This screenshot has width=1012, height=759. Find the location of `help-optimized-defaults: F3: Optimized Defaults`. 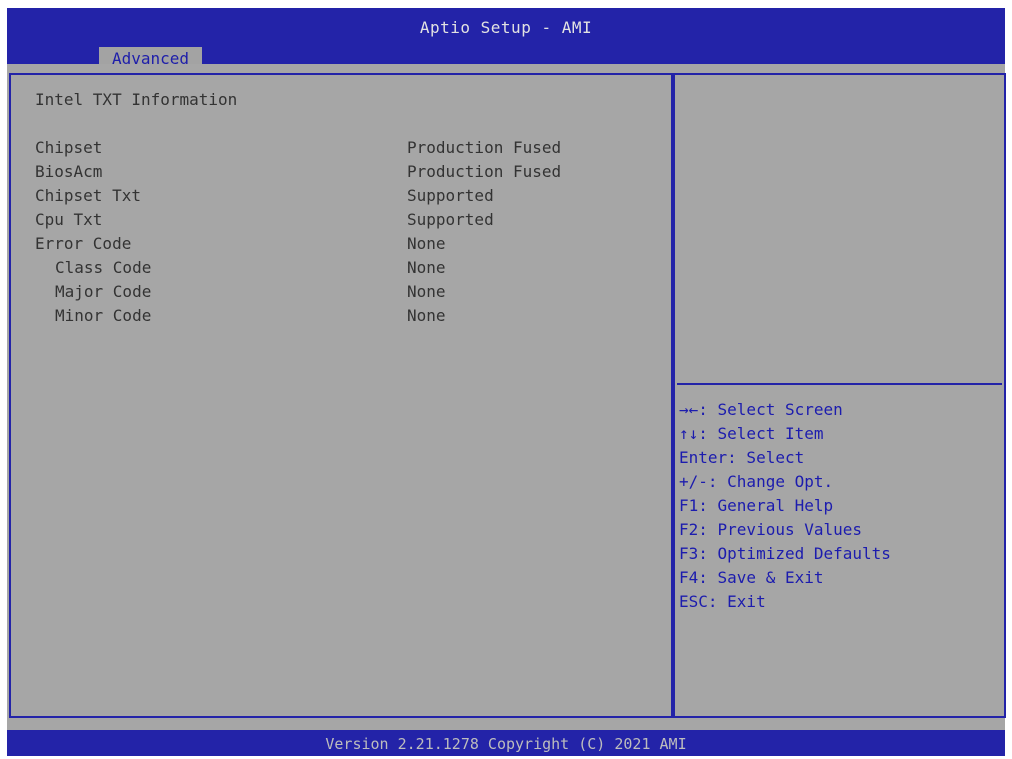

help-optimized-defaults: F3: Optimized Defaults is located at coordinates (785, 553).